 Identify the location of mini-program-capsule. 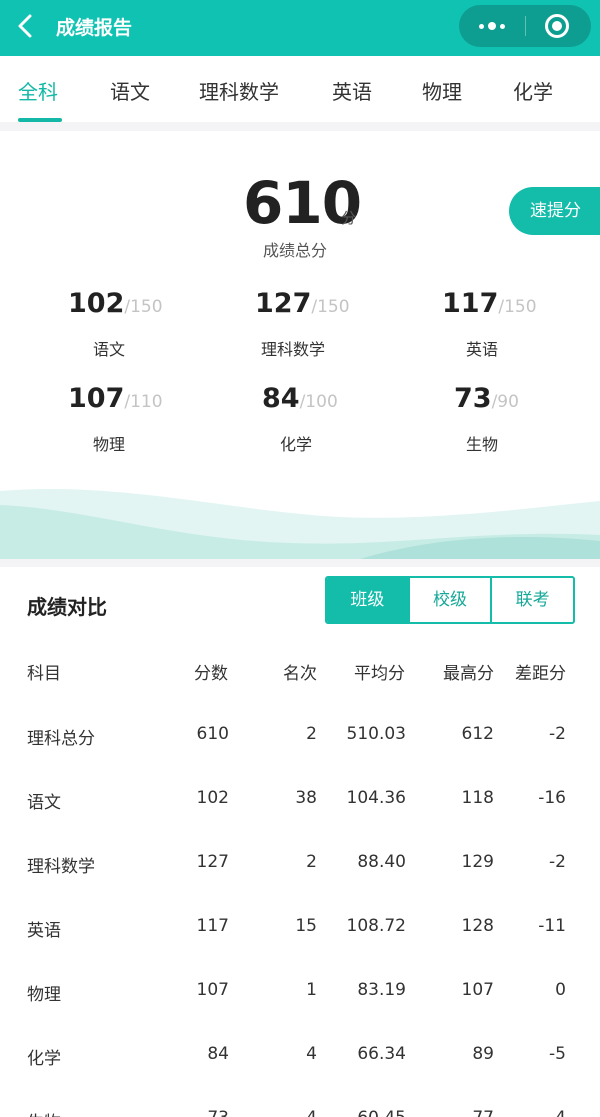
(525, 26).